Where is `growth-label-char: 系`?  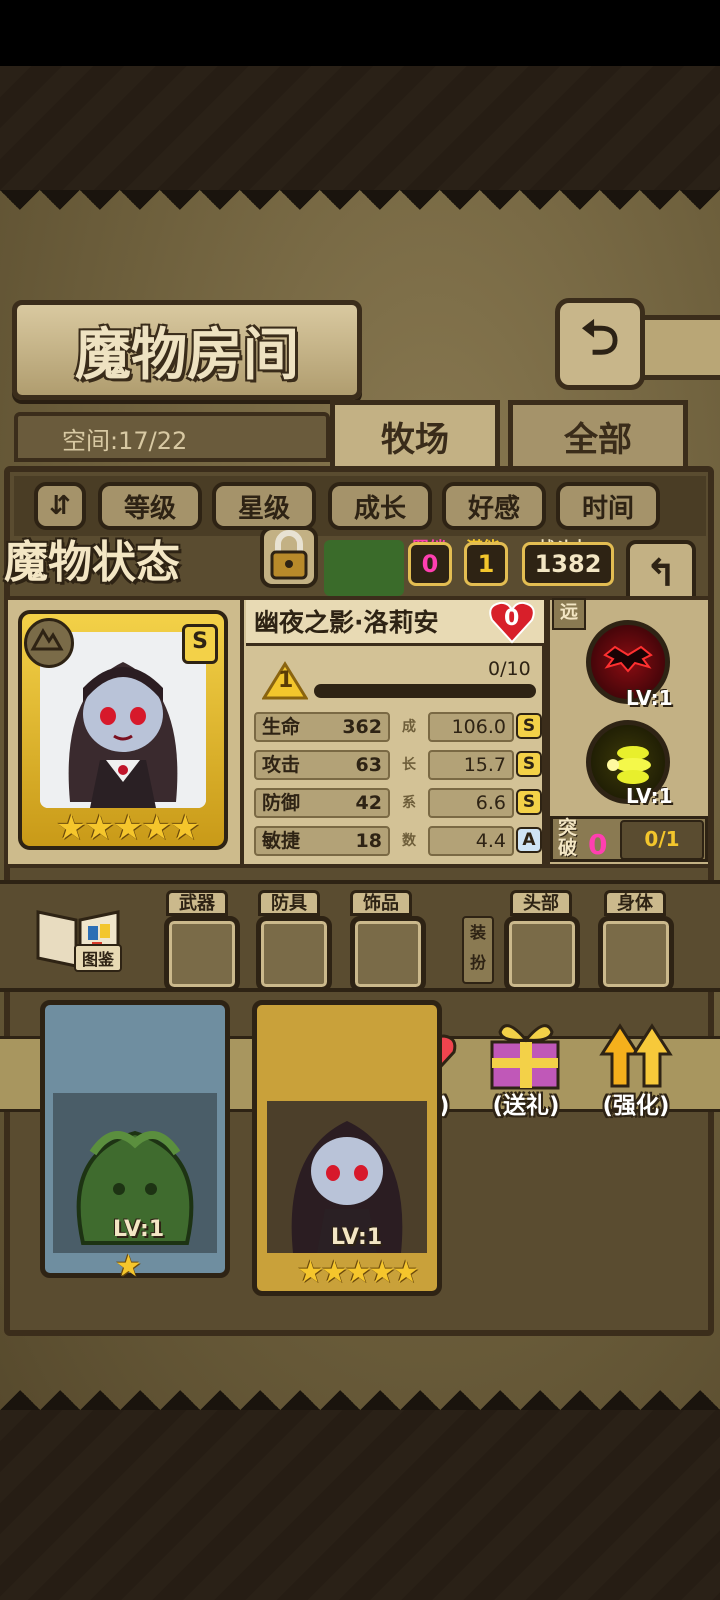 growth-label-char: 系 is located at coordinates (409, 803).